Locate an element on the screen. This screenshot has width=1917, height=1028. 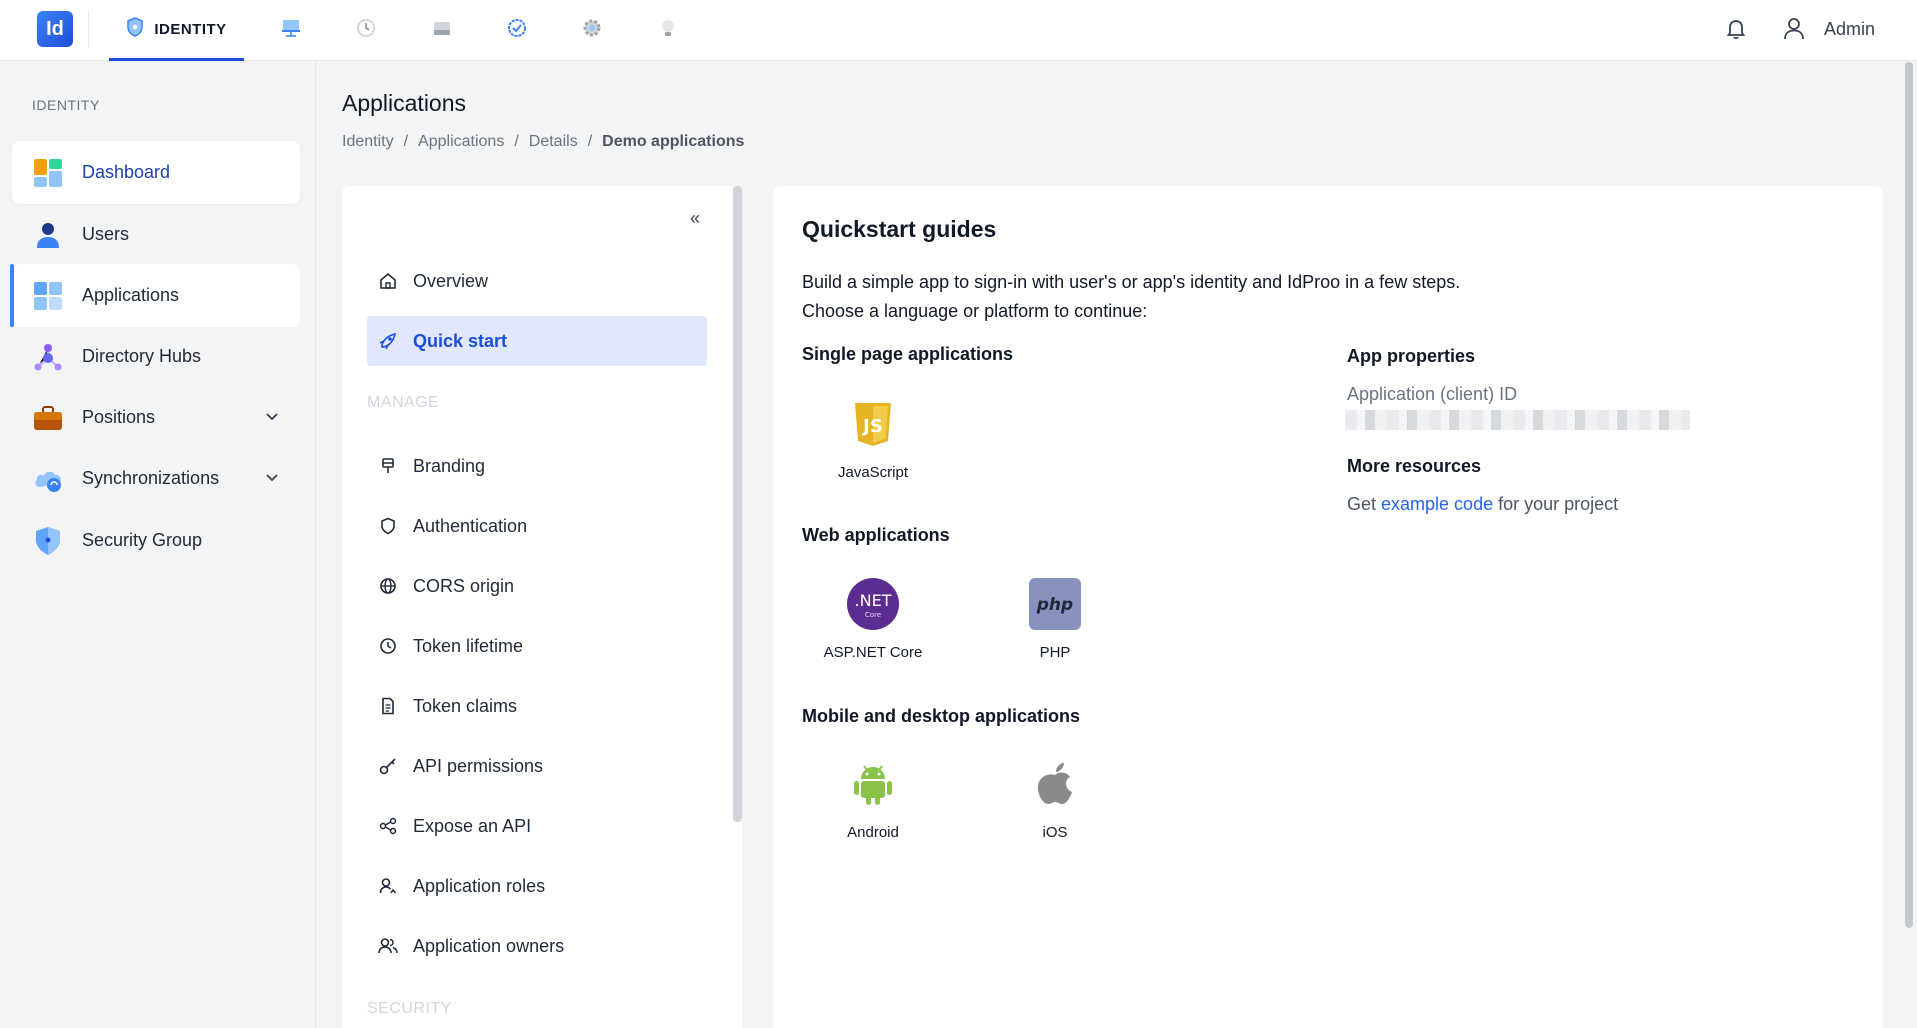
more-resources-heading: More resources is located at coordinates (1414, 466).